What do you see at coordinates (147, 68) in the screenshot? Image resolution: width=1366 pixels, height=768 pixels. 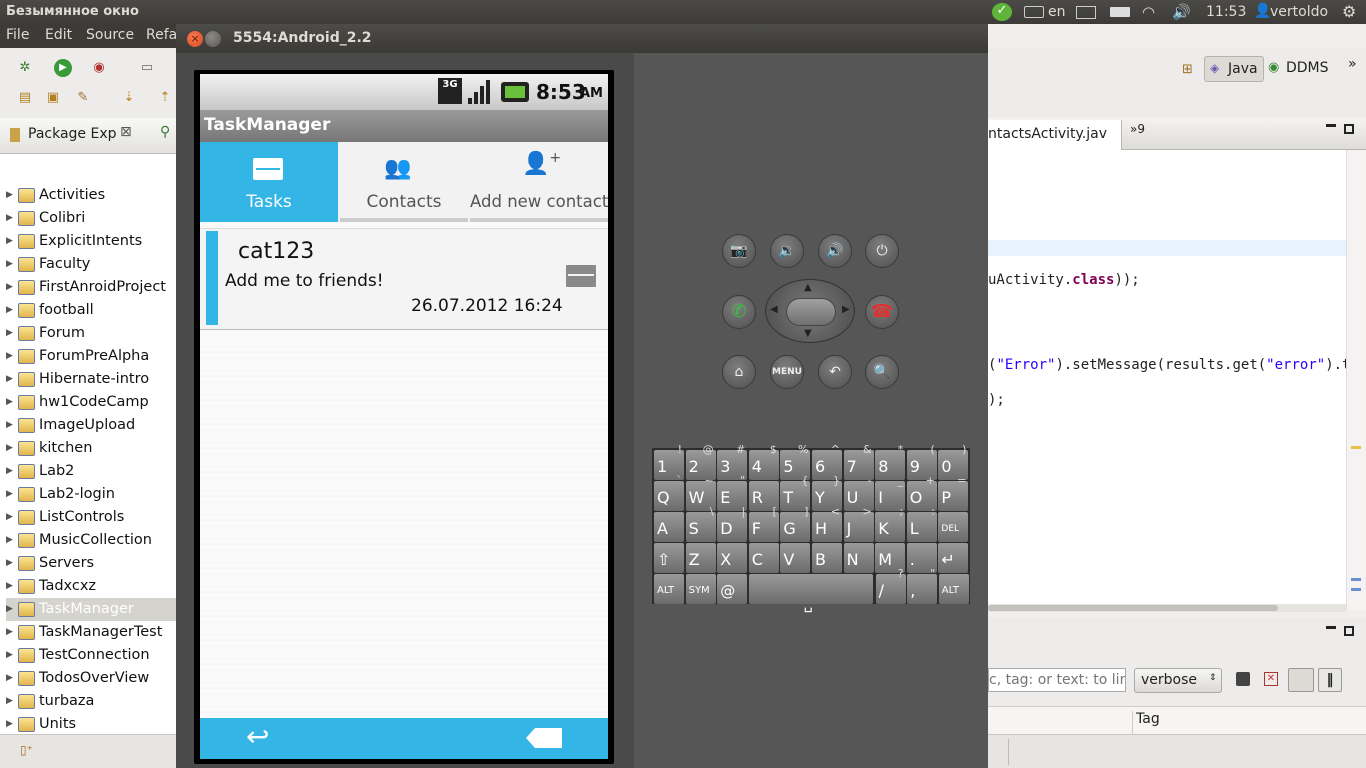 I see `new-file-icon: ▭` at bounding box center [147, 68].